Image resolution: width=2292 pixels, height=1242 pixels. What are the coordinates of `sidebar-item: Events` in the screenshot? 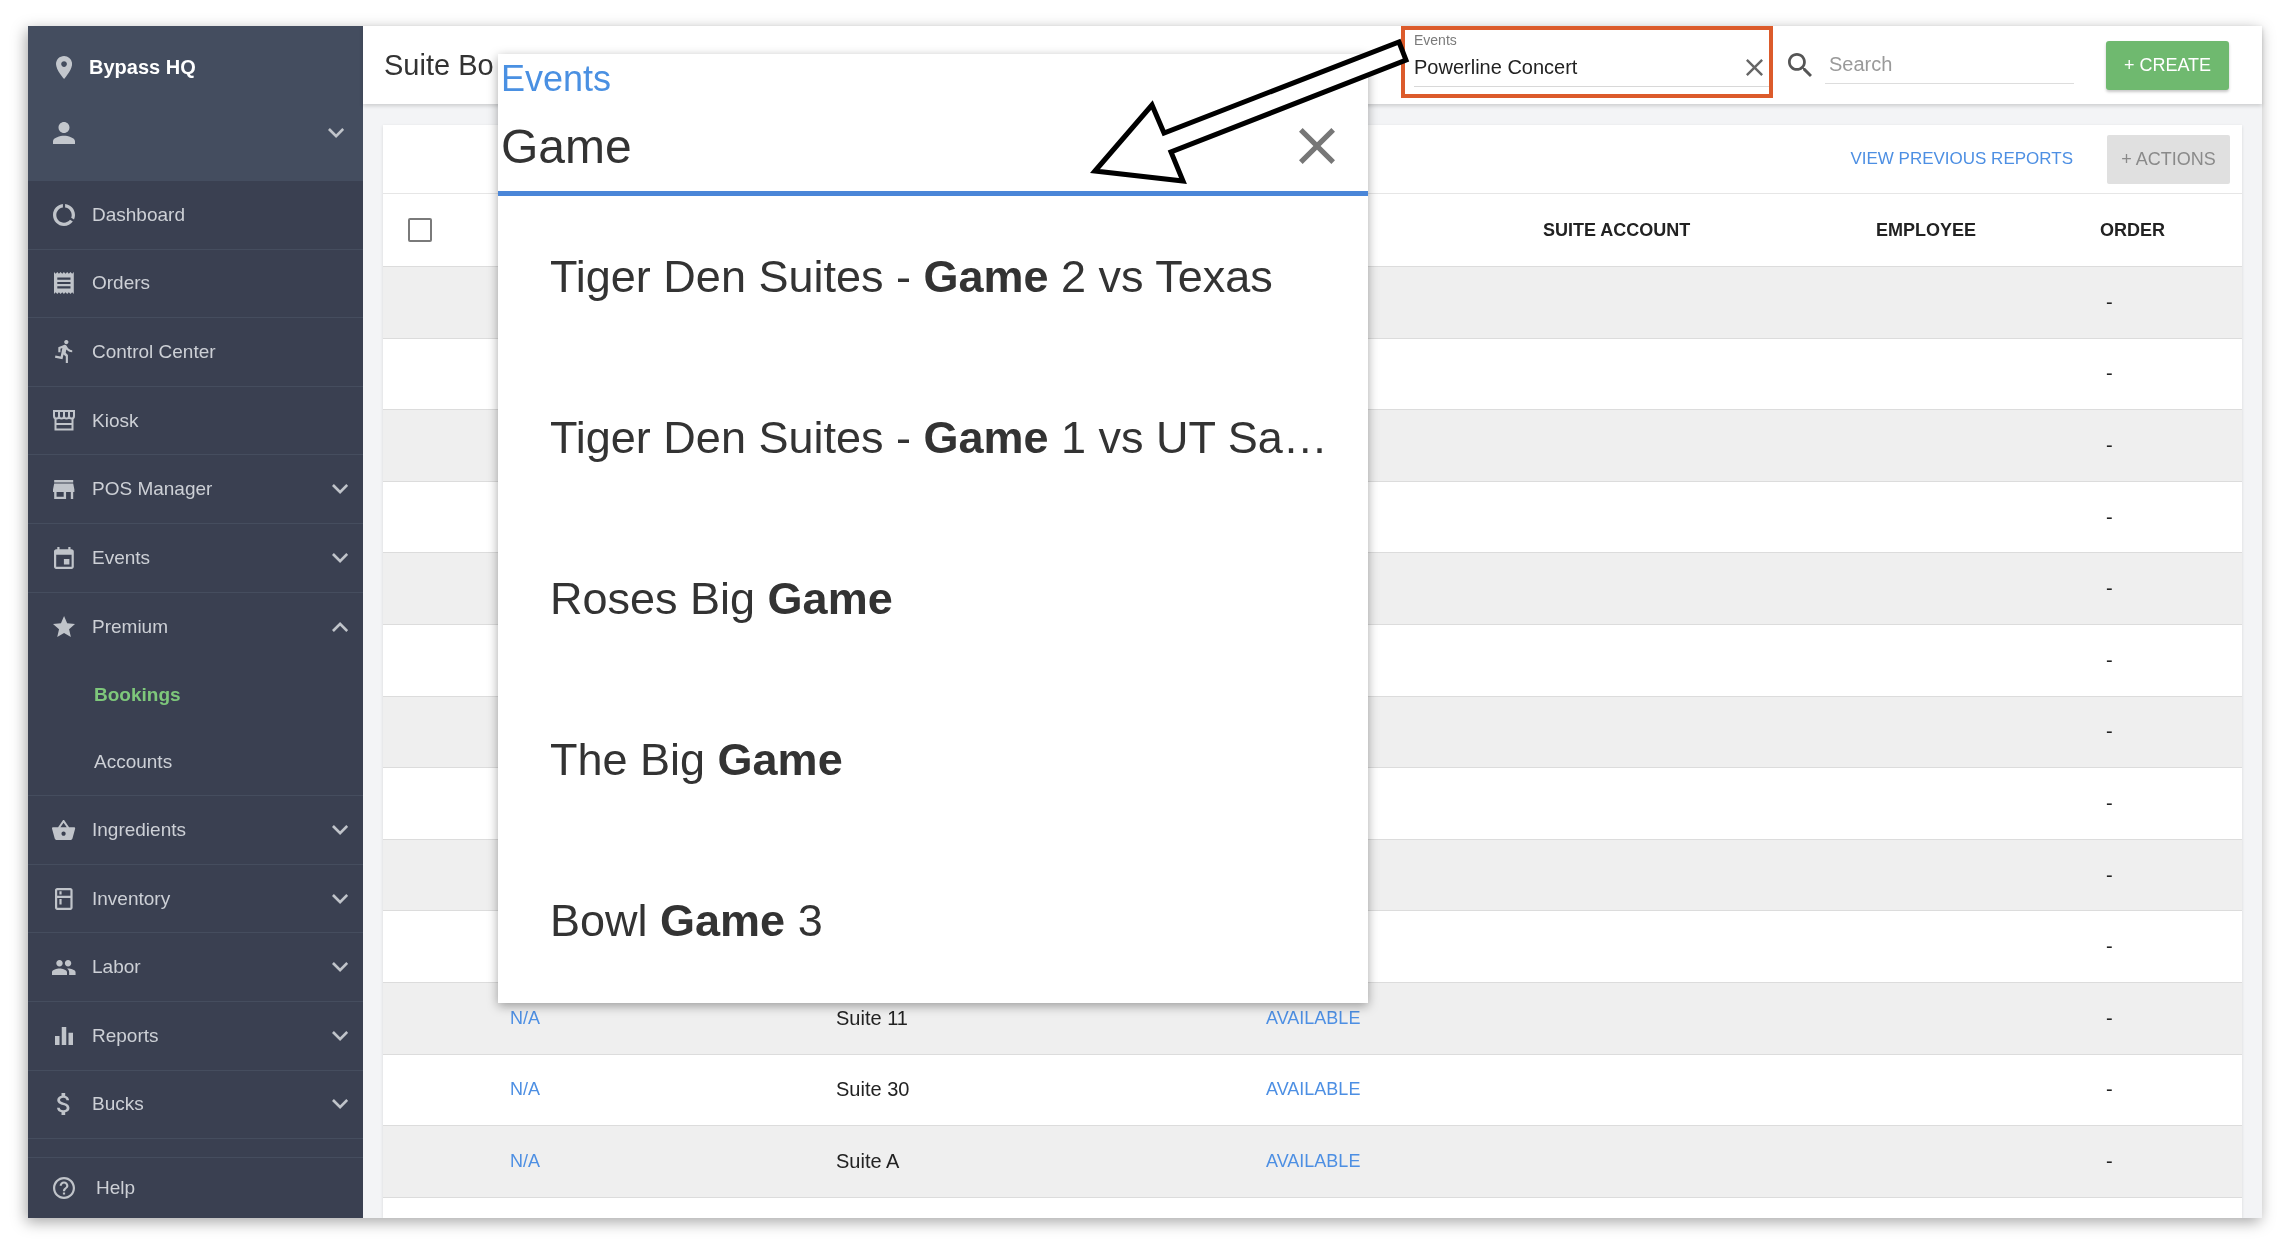 It's located at (195, 558).